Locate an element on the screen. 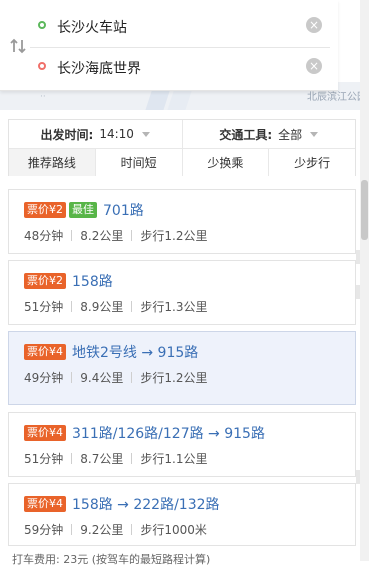 This screenshot has width=369, height=567. route-distance: 8.2公里 is located at coordinates (102, 236).